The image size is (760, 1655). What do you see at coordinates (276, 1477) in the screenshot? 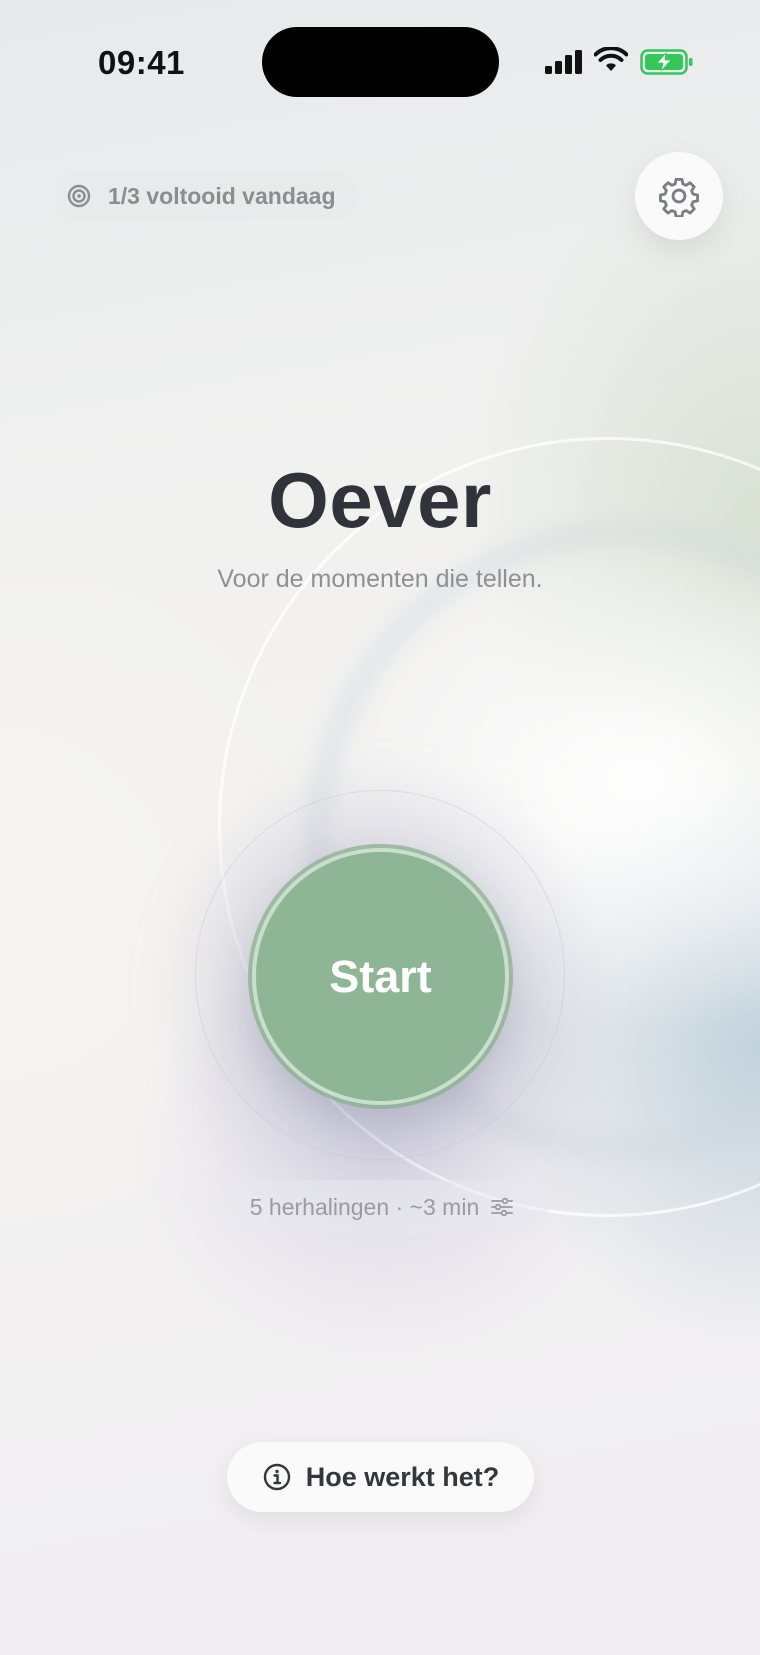
I see `info-icon` at bounding box center [276, 1477].